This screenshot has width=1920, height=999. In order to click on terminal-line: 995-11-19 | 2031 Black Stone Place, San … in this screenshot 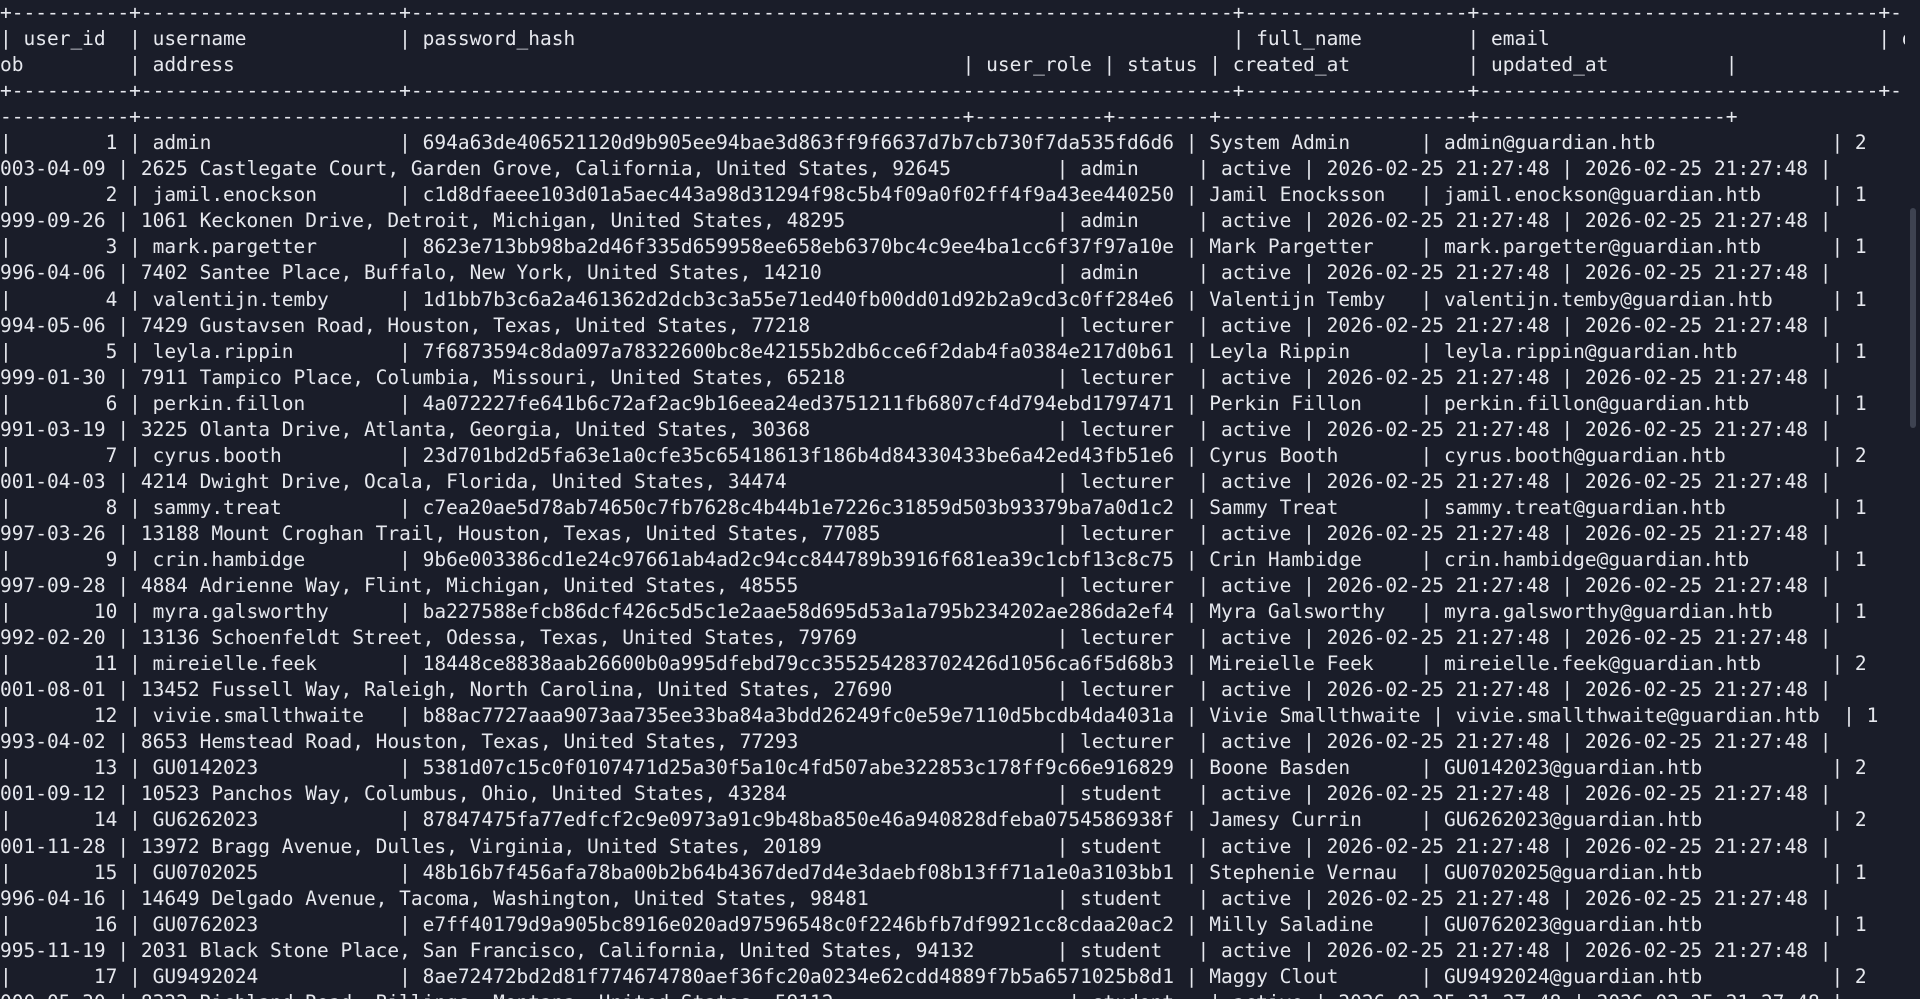, I will do `click(916, 950)`.